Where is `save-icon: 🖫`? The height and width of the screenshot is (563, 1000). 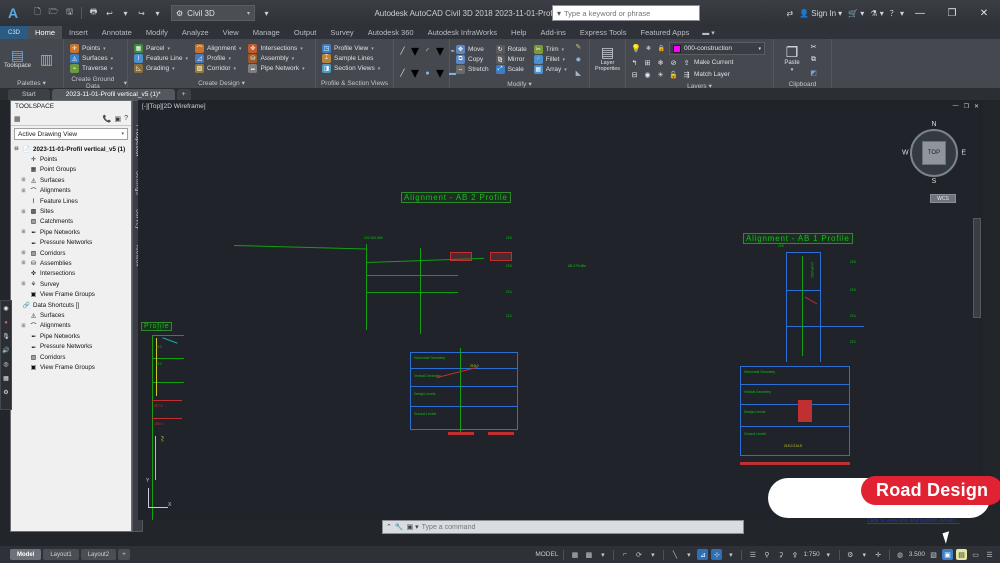
save-icon: 🖫 is located at coordinates (69, 13).